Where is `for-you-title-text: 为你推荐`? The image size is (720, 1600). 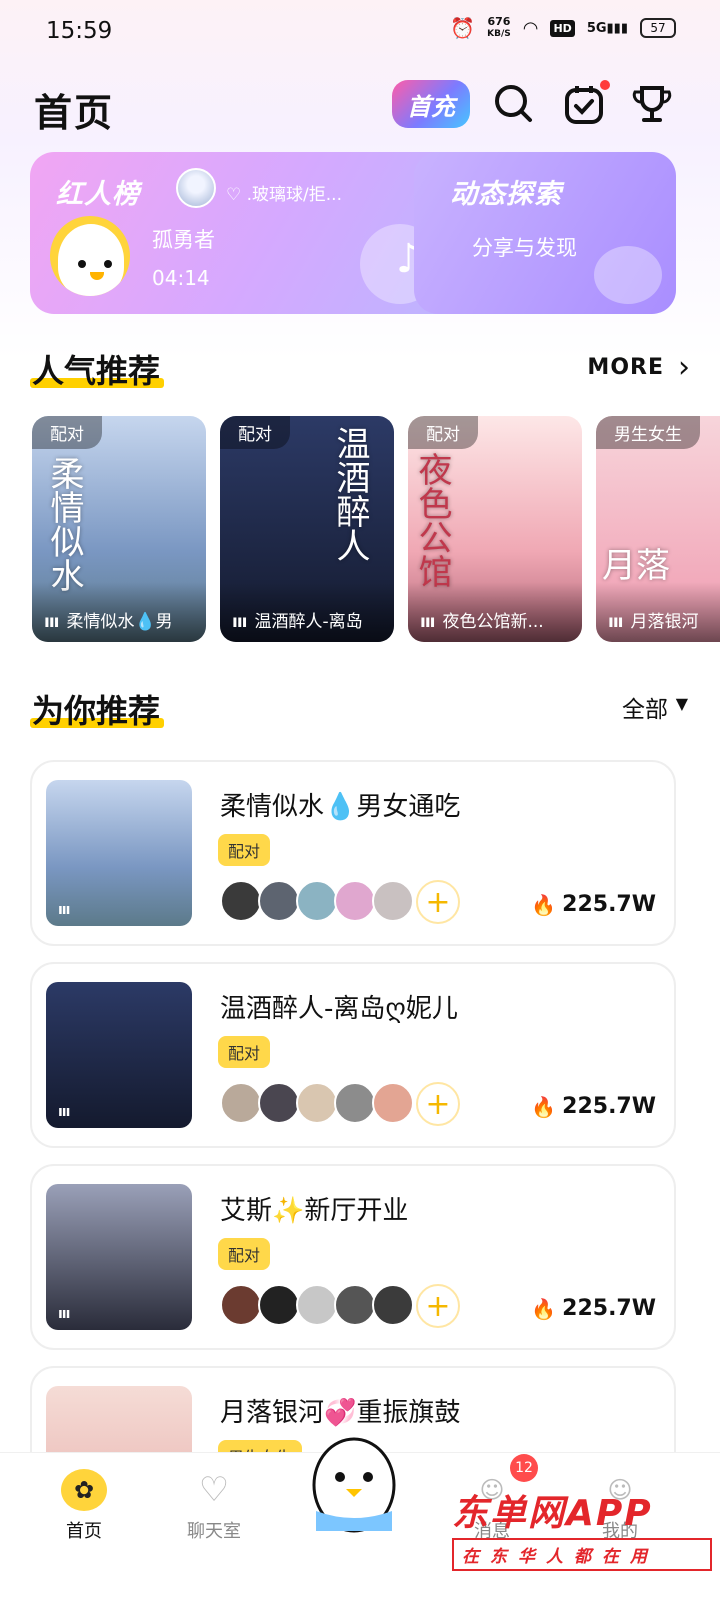 for-you-title-text: 为你推荐 is located at coordinates (96, 711).